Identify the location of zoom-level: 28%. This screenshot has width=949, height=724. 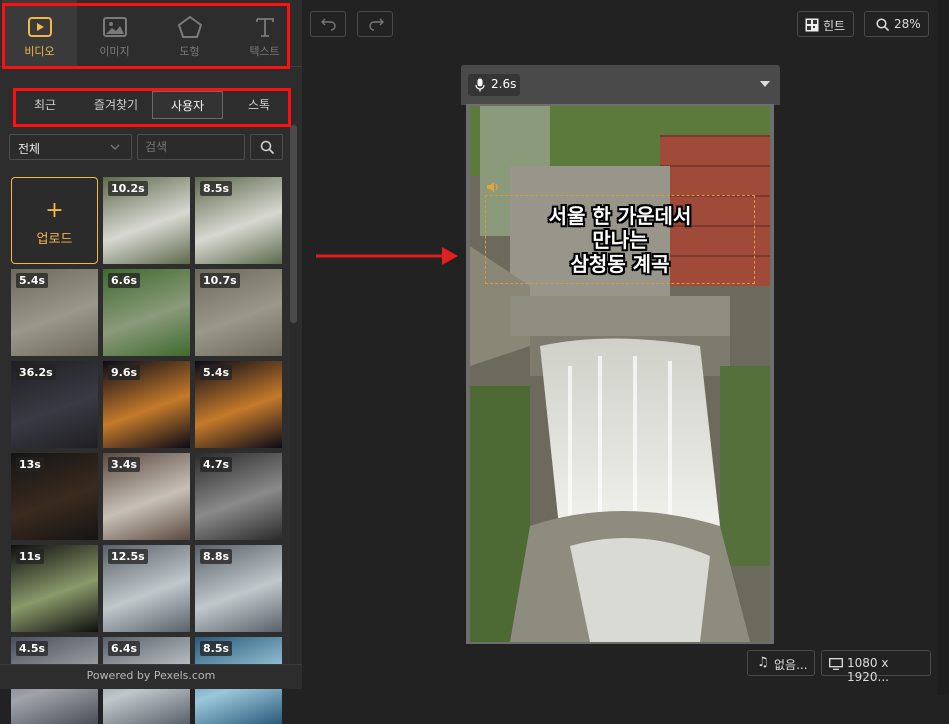
(907, 24).